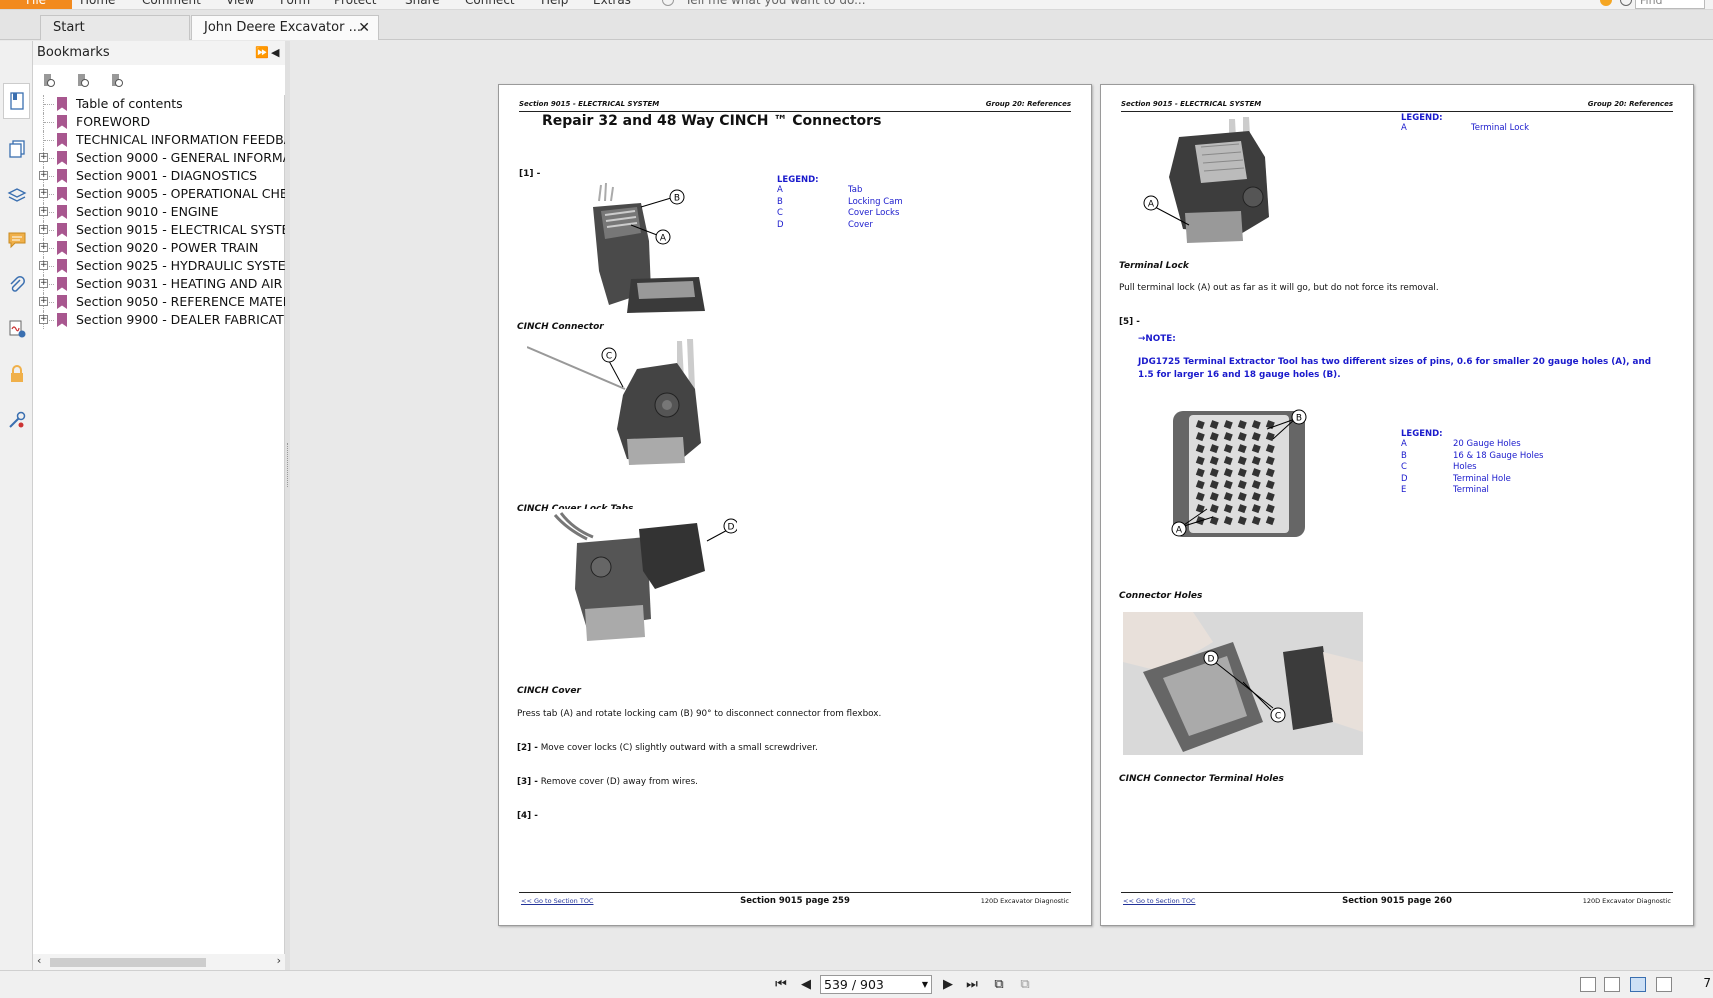 This screenshot has height=998, width=1713. I want to click on bookmark-item: Table of contents, so click(159, 104).